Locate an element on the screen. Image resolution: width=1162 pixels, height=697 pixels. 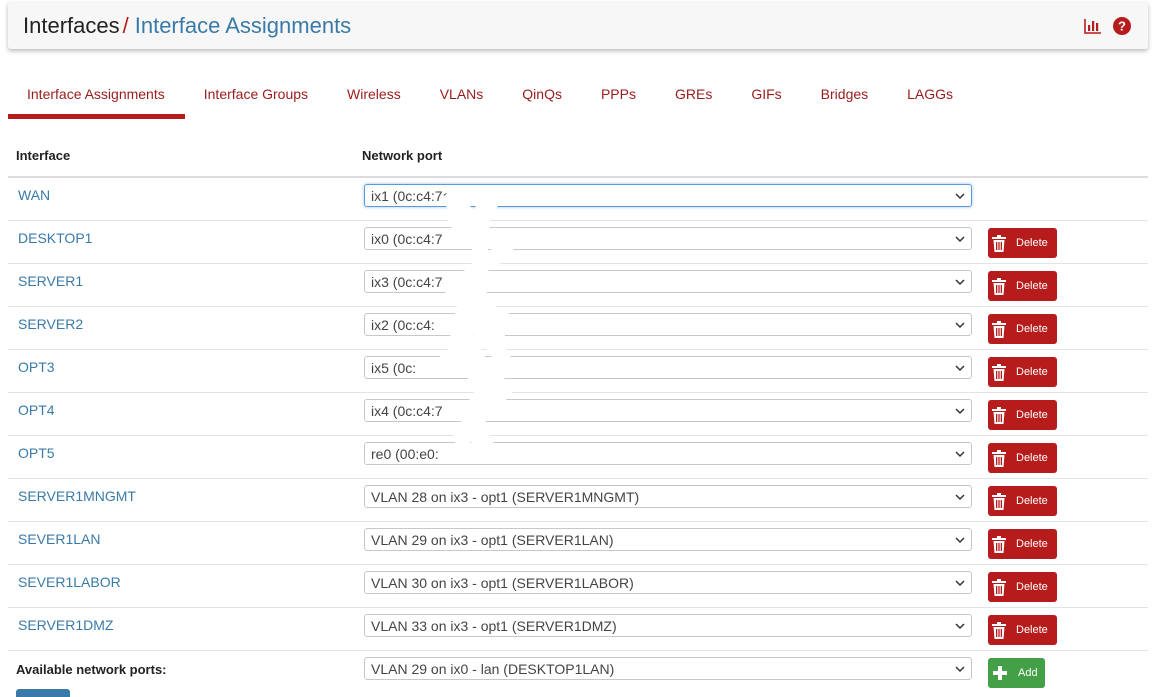
interface-link: OPT3 is located at coordinates (36, 367).